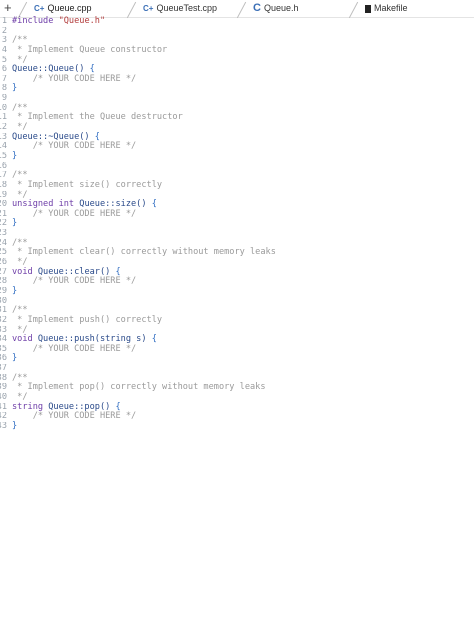  I want to click on code-token: Queue::~Queue(), so click(53, 136).